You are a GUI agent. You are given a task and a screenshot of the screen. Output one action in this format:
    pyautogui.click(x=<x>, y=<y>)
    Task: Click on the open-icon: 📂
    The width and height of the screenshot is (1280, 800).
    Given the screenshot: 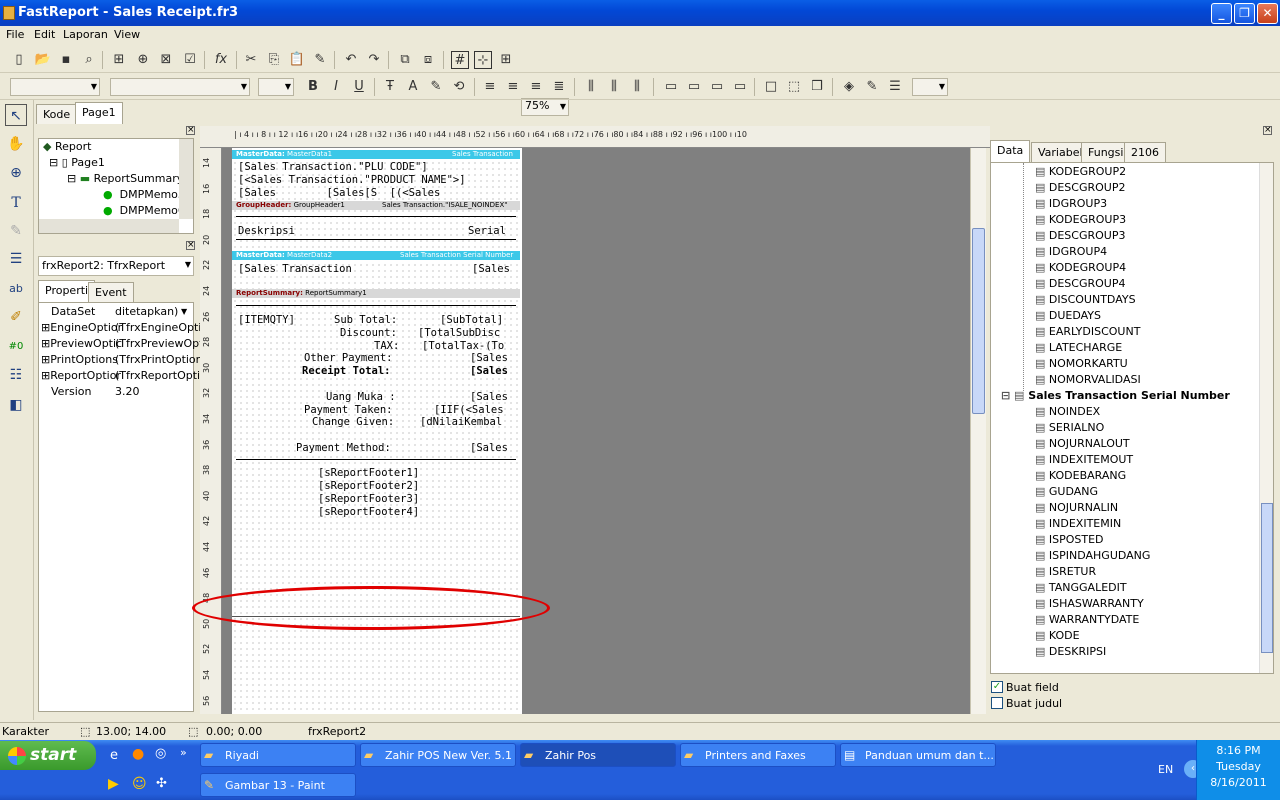 What is the action you would take?
    pyautogui.click(x=43, y=60)
    